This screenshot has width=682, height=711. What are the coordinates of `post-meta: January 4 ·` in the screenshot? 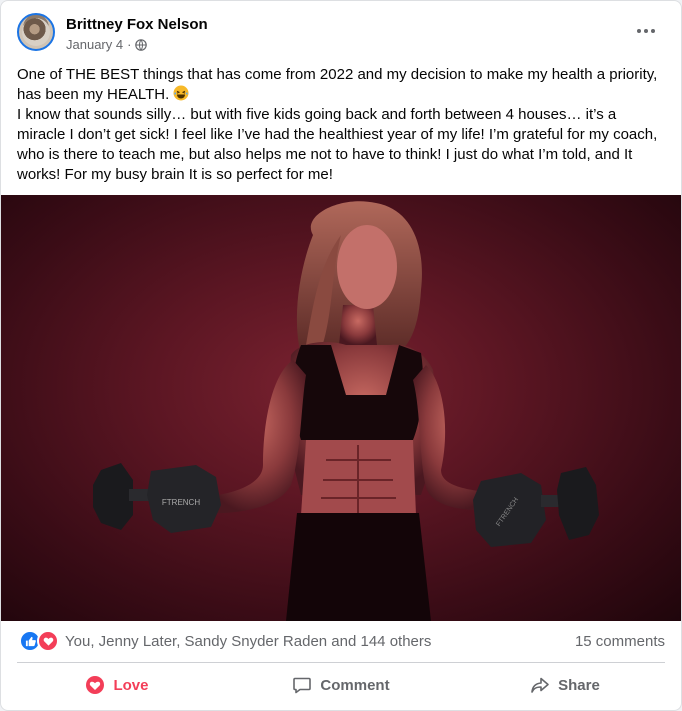 It's located at (107, 44).